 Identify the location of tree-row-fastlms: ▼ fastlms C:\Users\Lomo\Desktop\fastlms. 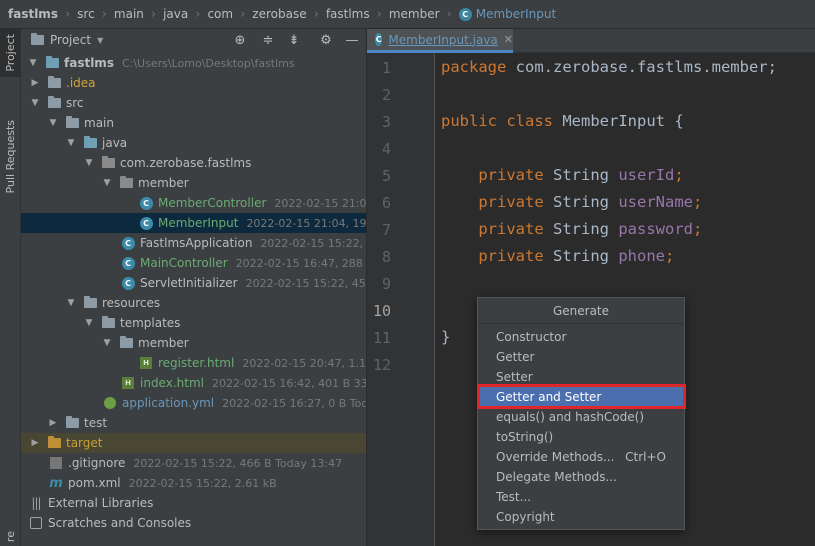
(193, 63).